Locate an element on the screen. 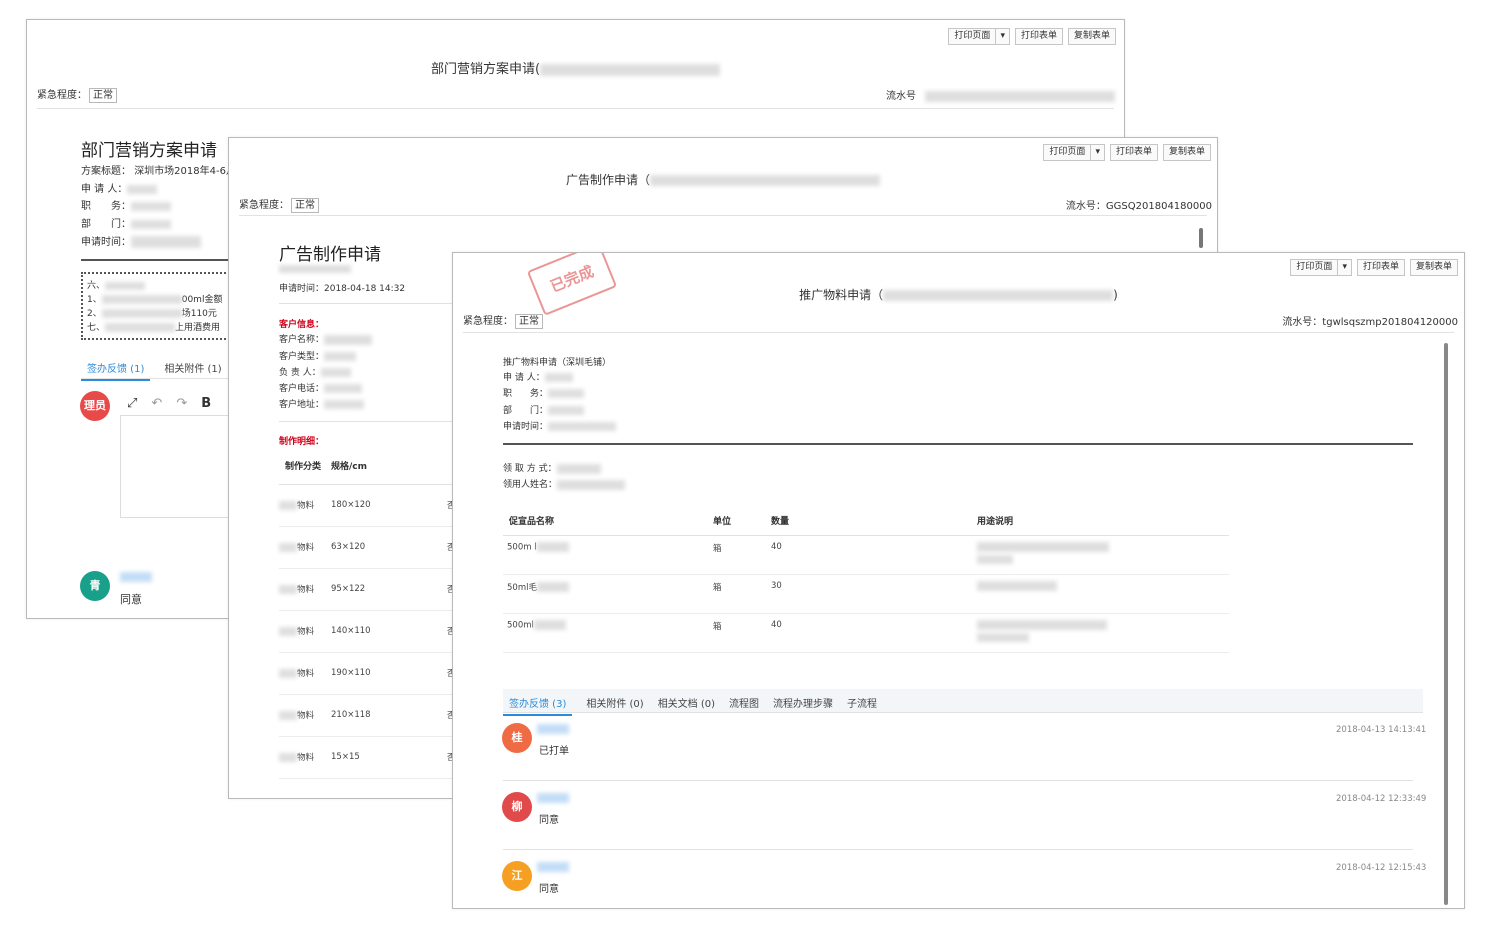  cell-spec: 190×110 is located at coordinates (389, 673).